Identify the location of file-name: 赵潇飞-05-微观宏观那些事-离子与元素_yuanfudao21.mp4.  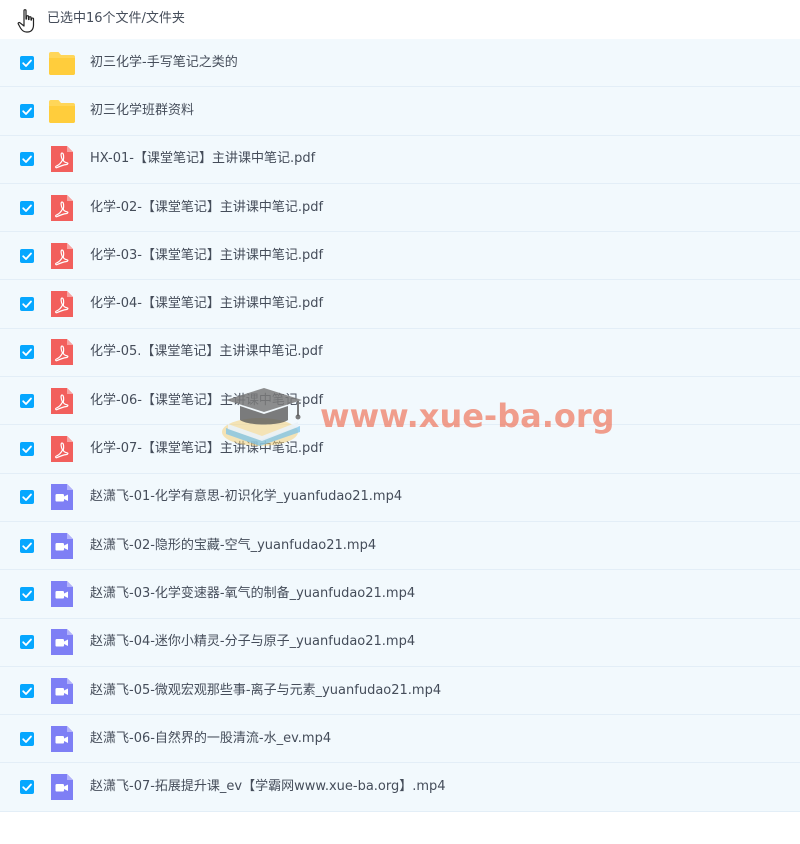
(265, 691).